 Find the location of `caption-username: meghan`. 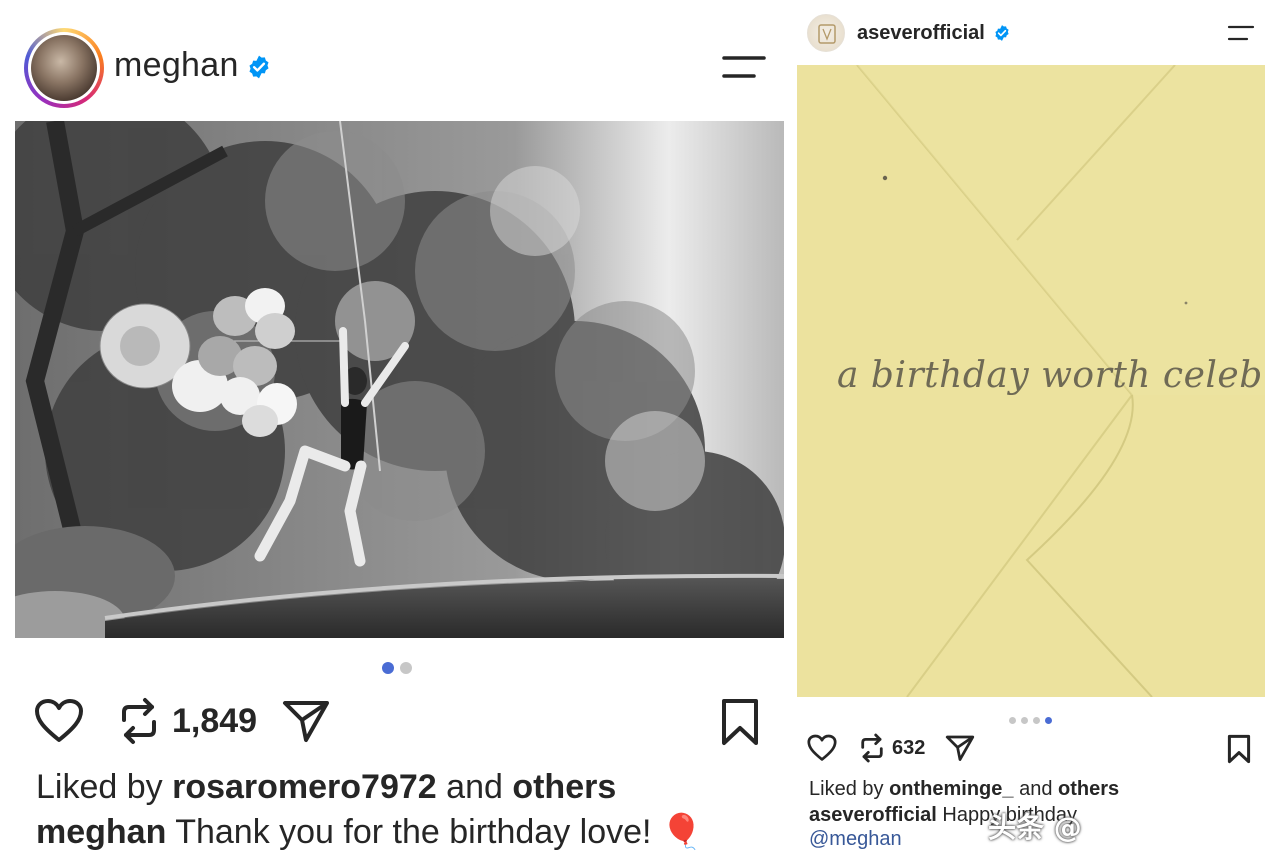

caption-username: meghan is located at coordinates (101, 832).